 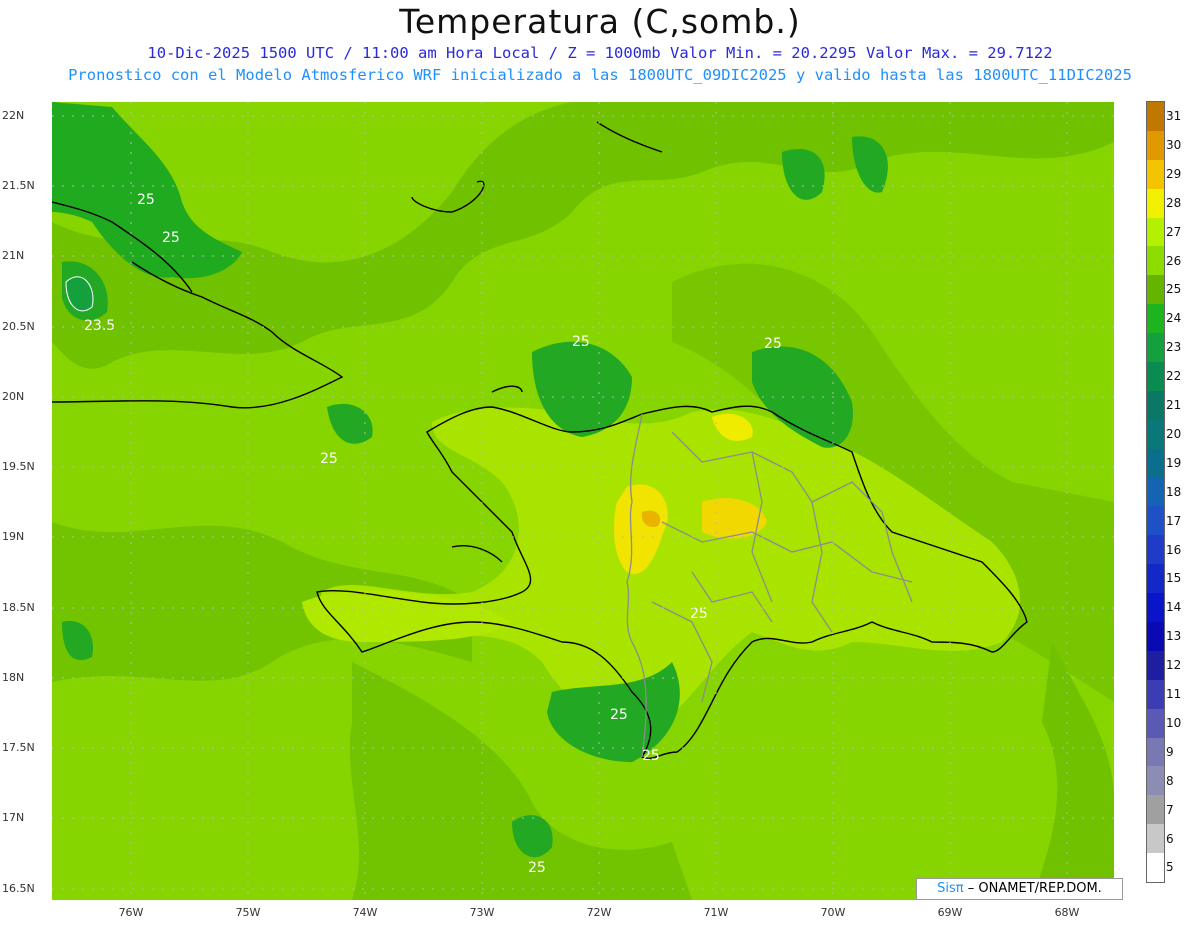 I want to click on colorbar-label: 6, so click(x=1170, y=838).